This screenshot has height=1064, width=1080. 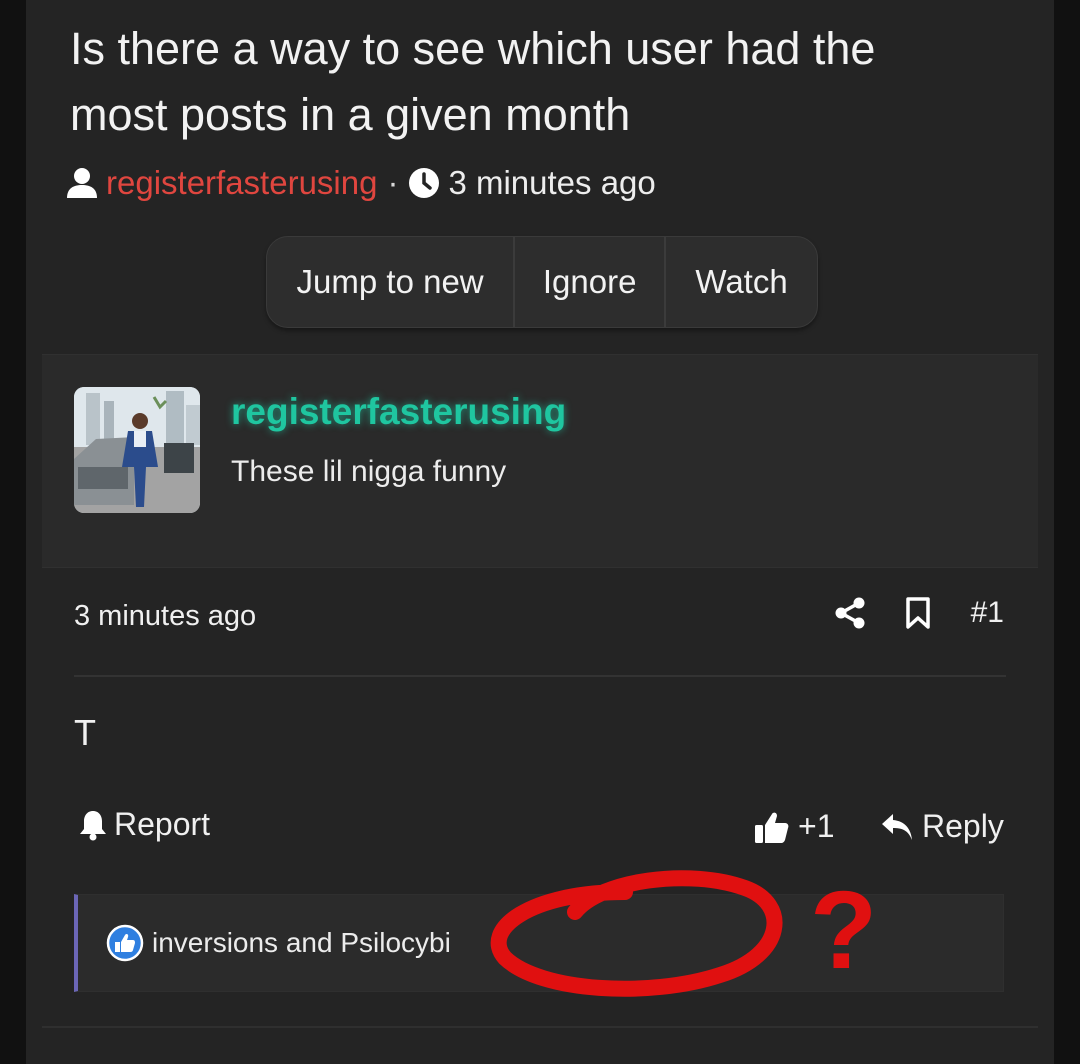 What do you see at coordinates (552, 182) in the screenshot?
I see `thread-time: 3 minutes ago` at bounding box center [552, 182].